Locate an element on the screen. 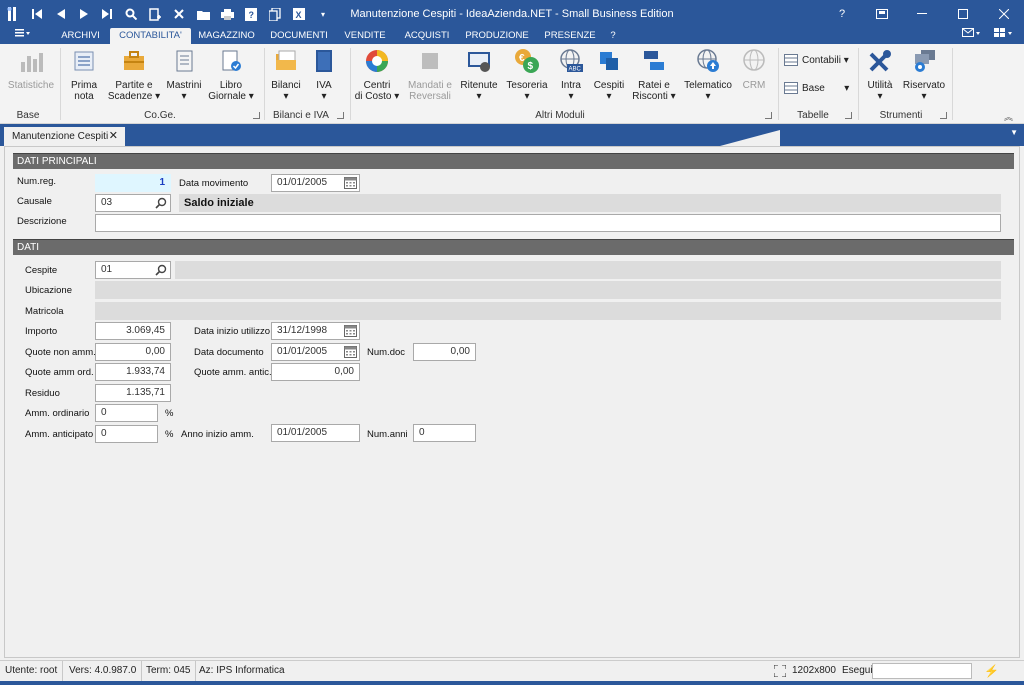 This screenshot has width=1024, height=685. tesoreria-button: € $ Tesoreria ▾ is located at coordinates (527, 75).